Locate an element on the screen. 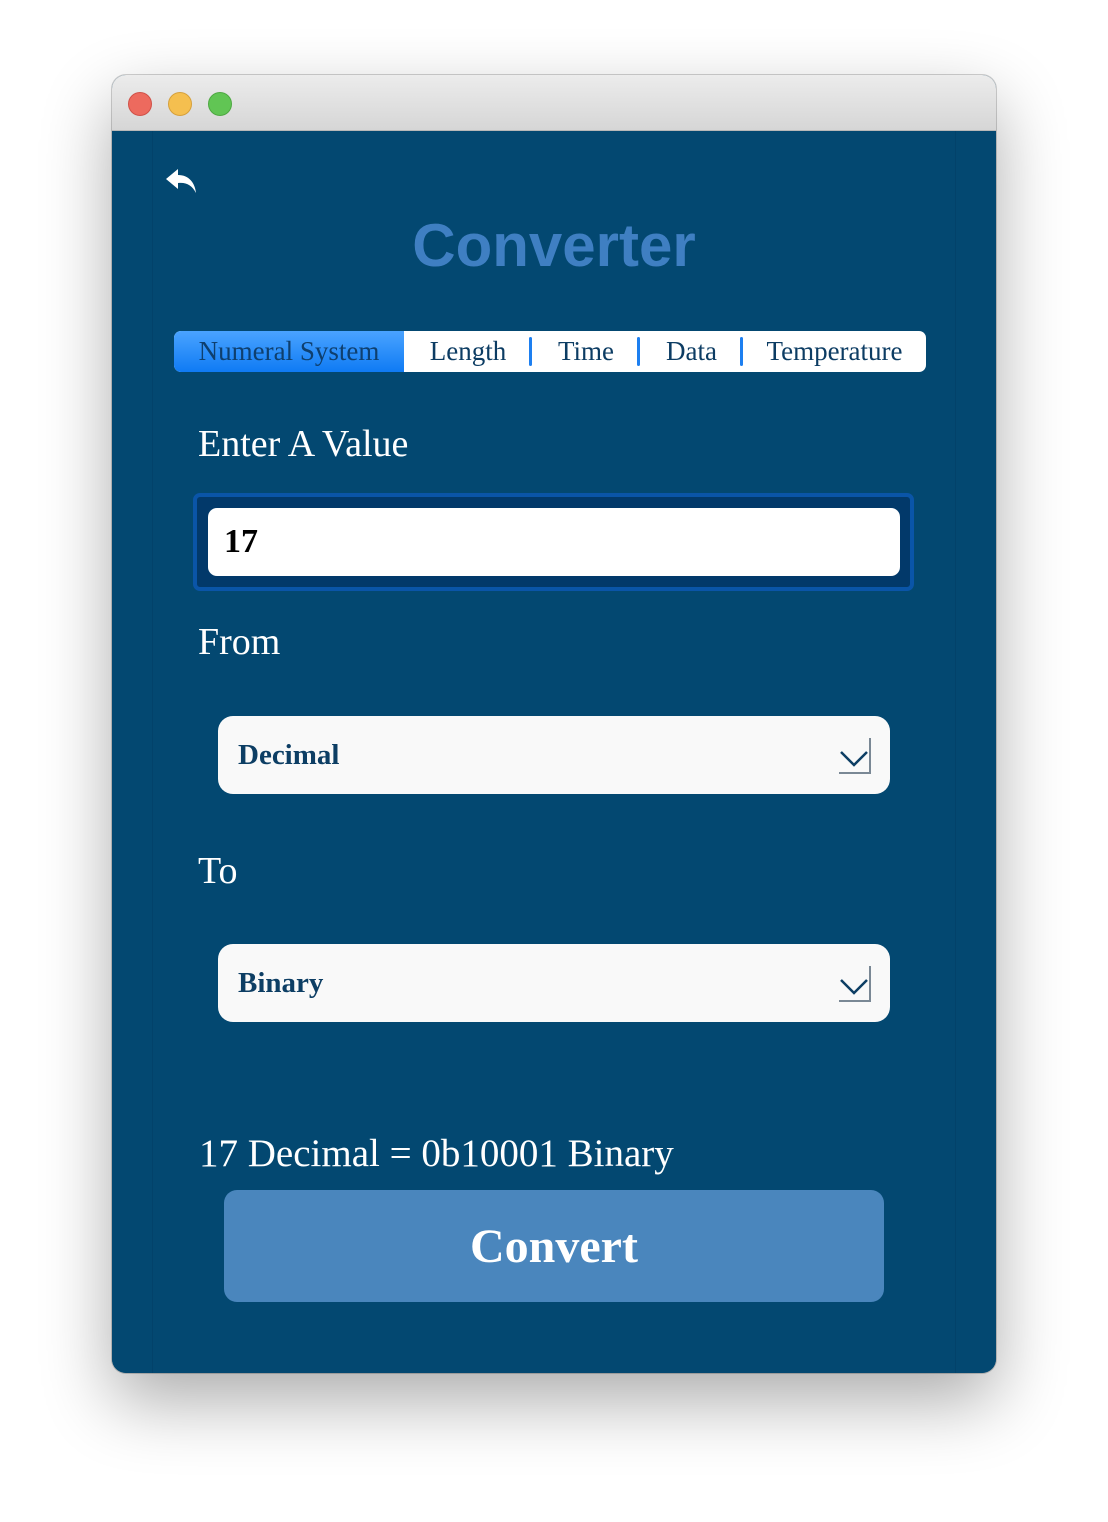  from-label: From is located at coordinates (239, 642).